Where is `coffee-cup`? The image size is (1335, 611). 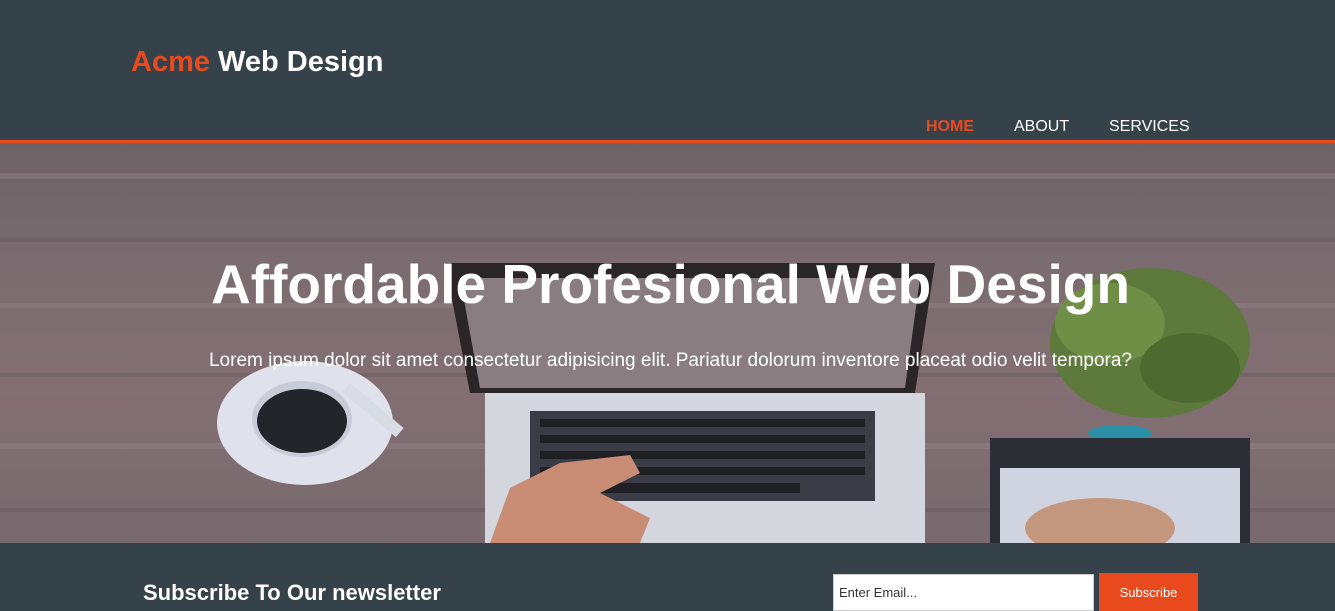 coffee-cup is located at coordinates (310, 423).